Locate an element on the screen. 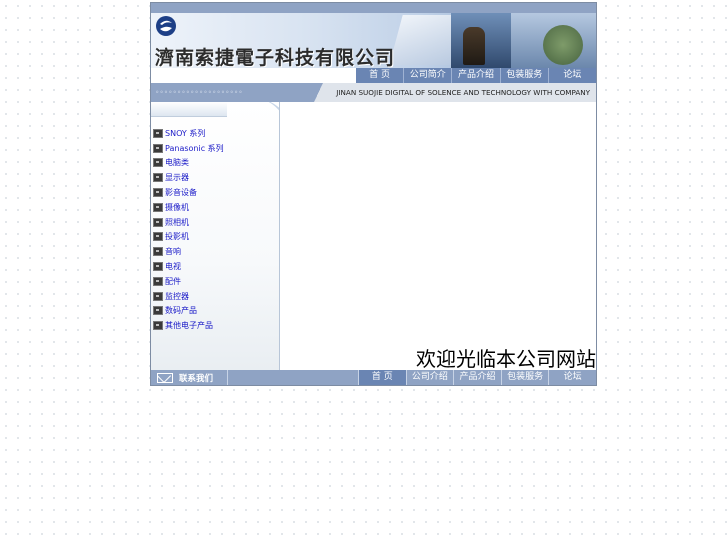 The height and width of the screenshot is (545, 727). company-name: 濟南索捷電子科技有限公司 is located at coordinates (275, 57).